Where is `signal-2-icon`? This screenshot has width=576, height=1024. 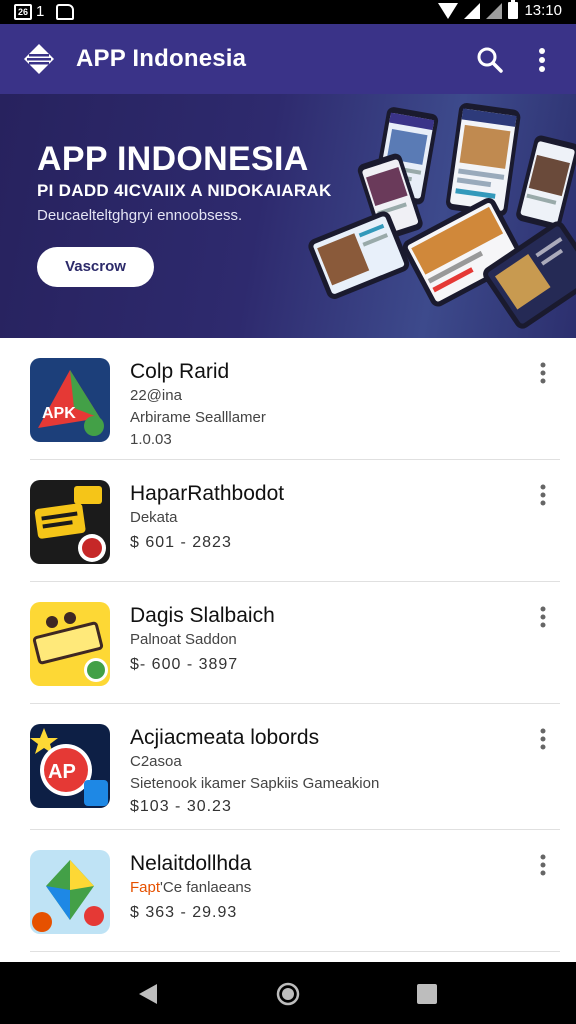
signal-2-icon is located at coordinates (494, 10).